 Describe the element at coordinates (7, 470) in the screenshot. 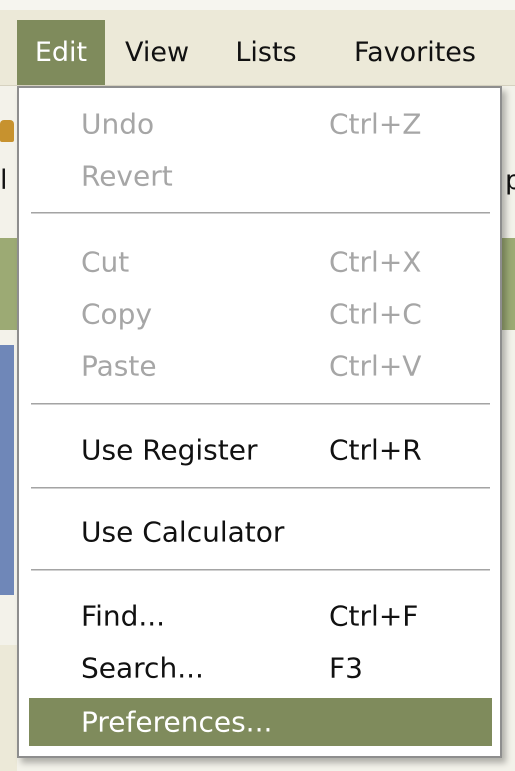

I see `background-side-tab` at that location.